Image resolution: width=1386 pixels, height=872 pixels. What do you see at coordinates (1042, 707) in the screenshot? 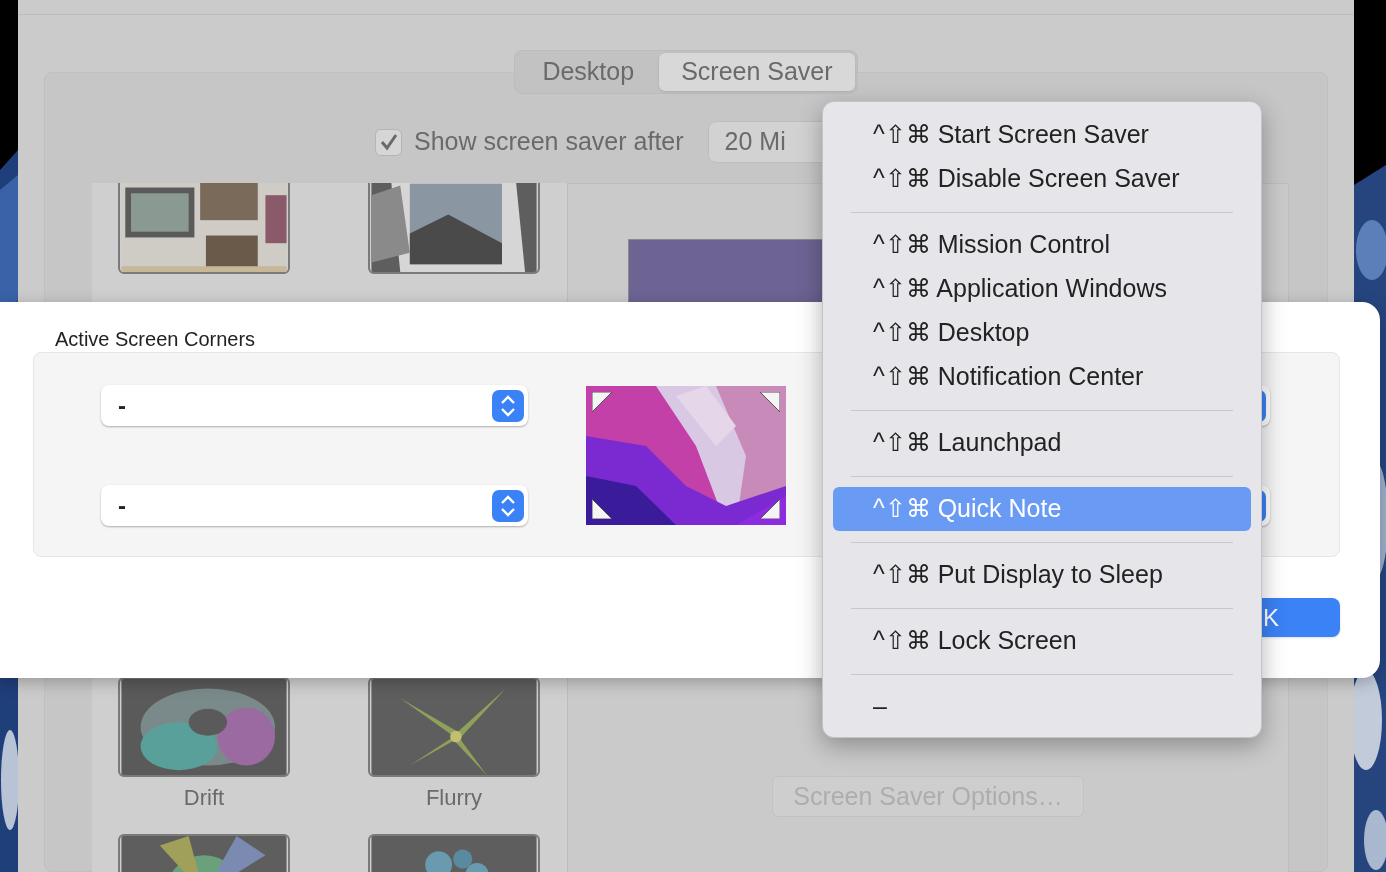
I see `menu-item: –` at bounding box center [1042, 707].